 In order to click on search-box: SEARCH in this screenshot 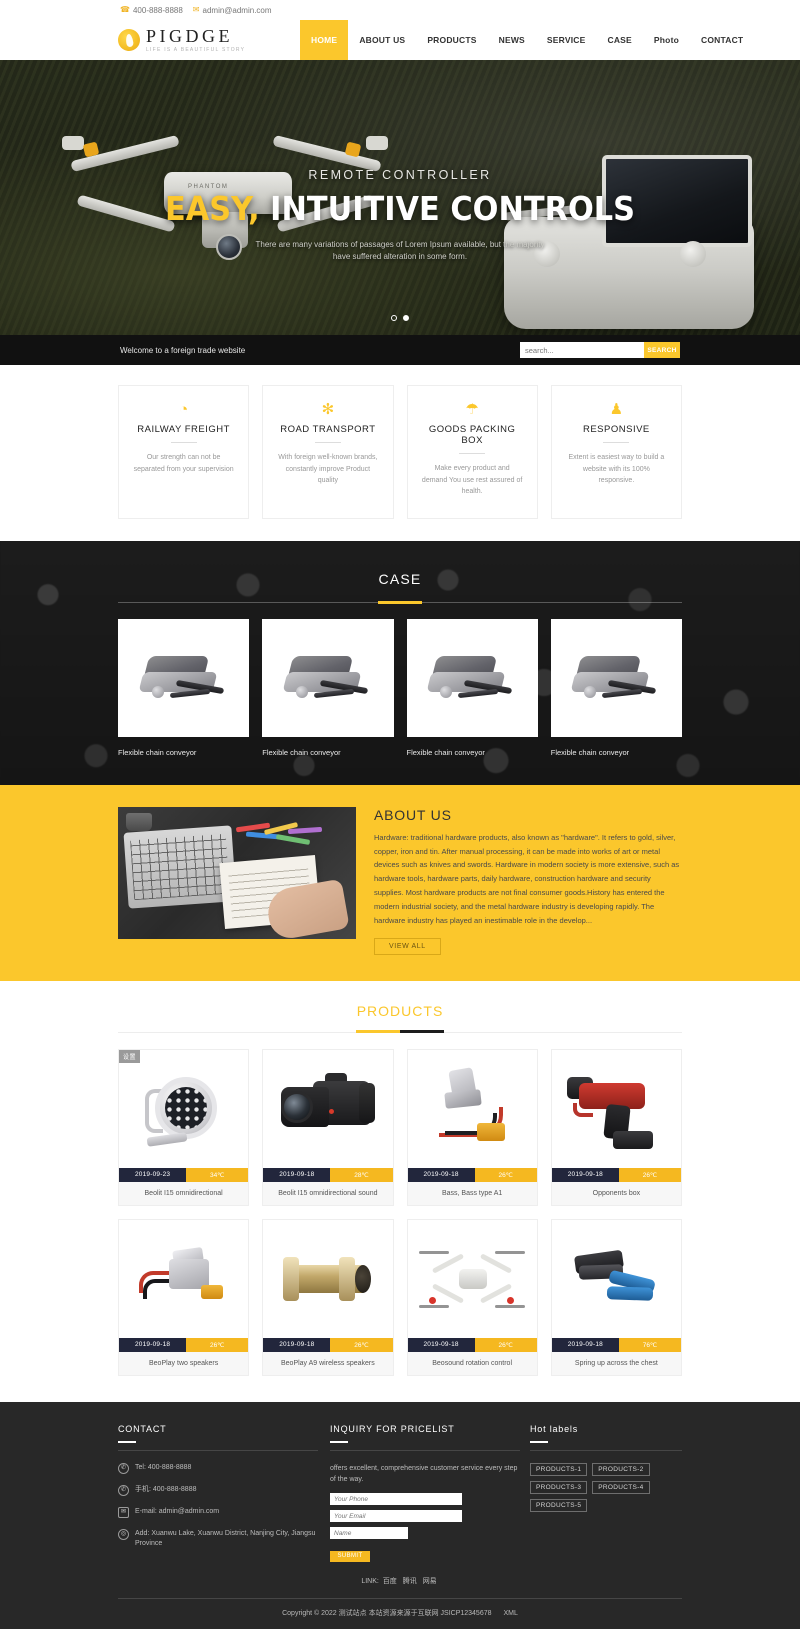, I will do `click(600, 350)`.